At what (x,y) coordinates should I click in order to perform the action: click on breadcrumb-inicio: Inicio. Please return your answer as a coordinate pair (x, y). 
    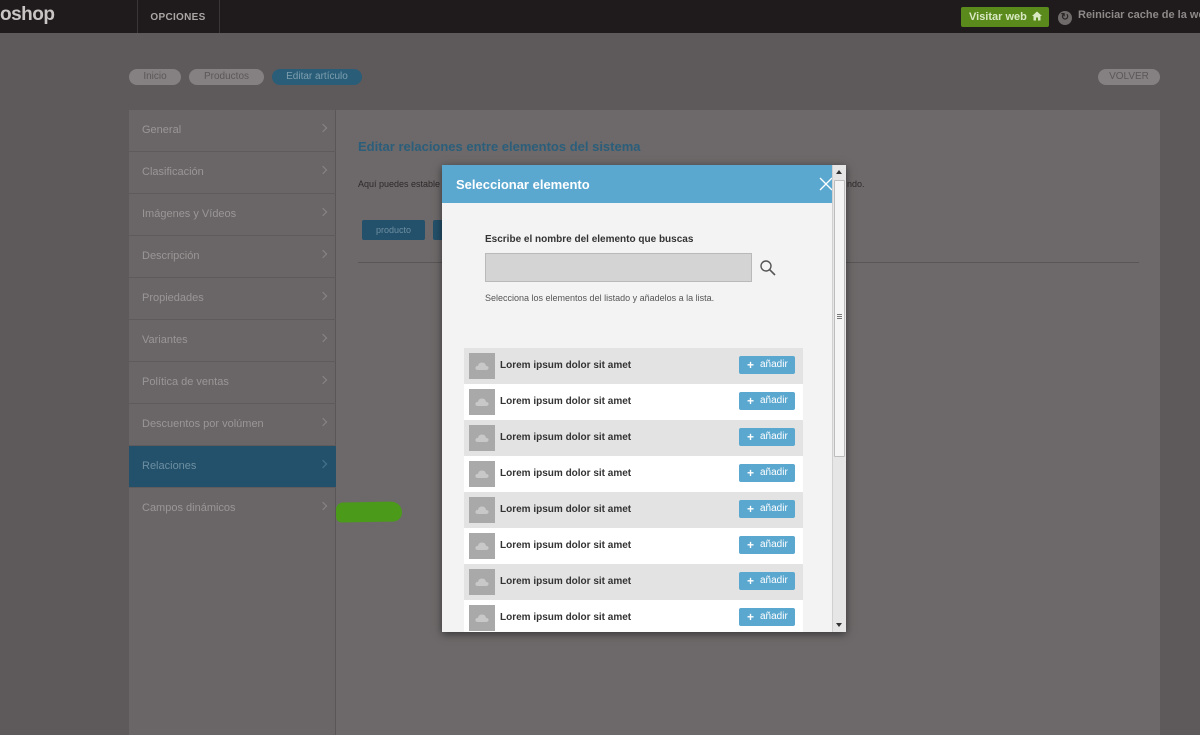
    Looking at the image, I should click on (155, 77).